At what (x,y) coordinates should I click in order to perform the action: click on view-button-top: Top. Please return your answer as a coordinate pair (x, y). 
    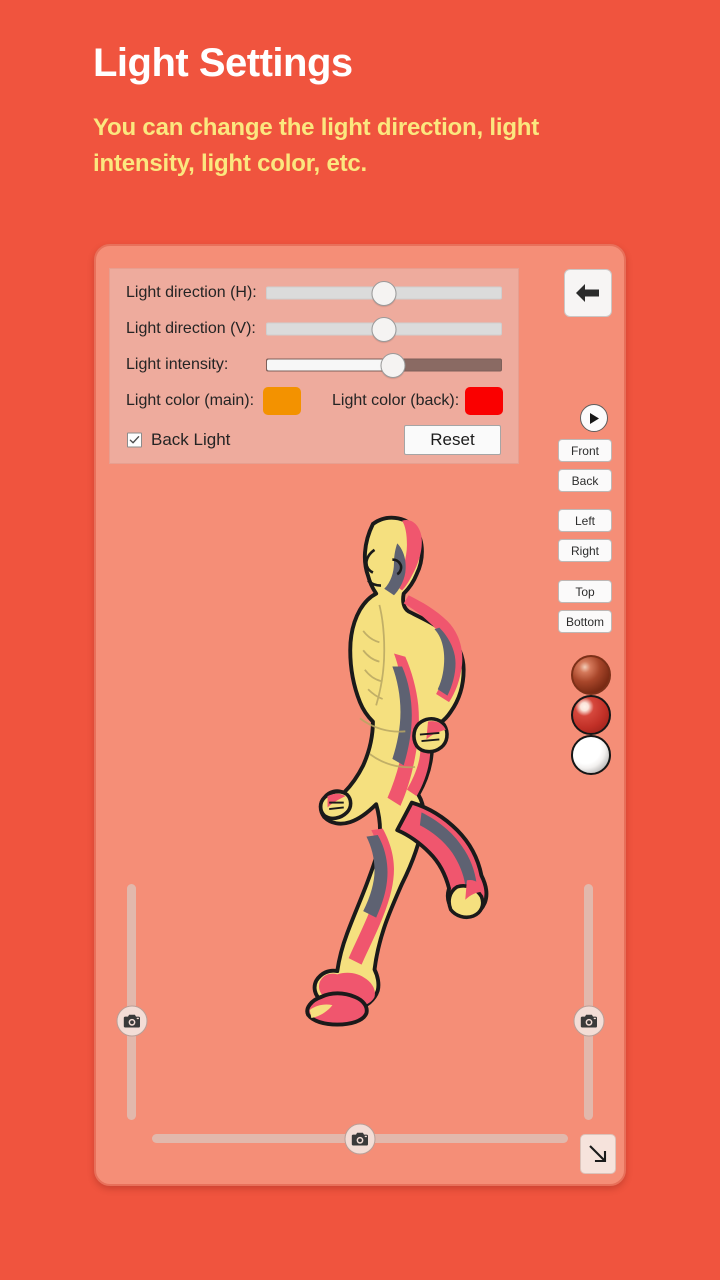
    Looking at the image, I should click on (585, 591).